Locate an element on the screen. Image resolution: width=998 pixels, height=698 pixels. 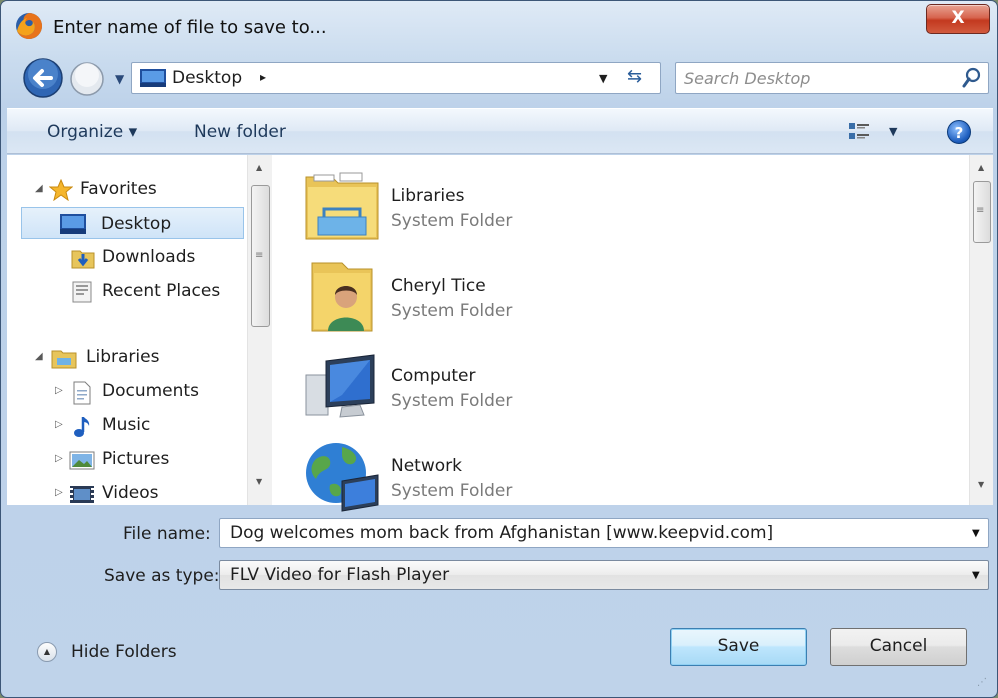
nav-item-music: ▷ Music is located at coordinates (125, 425).